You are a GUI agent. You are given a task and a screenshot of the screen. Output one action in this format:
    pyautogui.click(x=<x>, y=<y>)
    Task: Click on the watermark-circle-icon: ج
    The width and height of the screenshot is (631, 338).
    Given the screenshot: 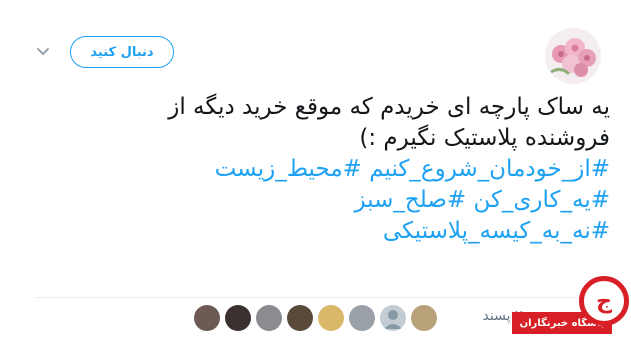 What is the action you would take?
    pyautogui.click(x=604, y=301)
    